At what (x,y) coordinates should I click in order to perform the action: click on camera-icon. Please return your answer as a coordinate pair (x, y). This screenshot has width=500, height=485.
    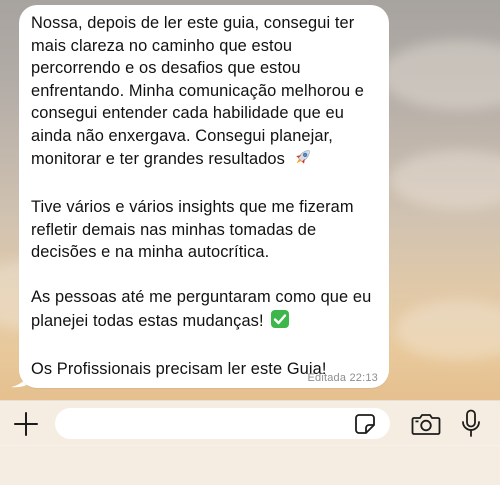
    Looking at the image, I should click on (426, 424).